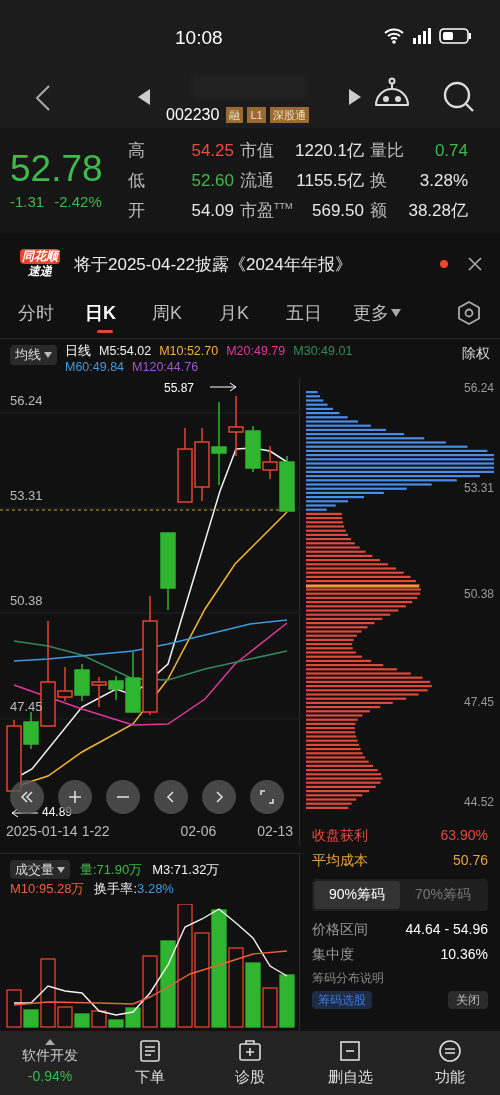 The height and width of the screenshot is (1095, 500). What do you see at coordinates (193, 115) in the screenshot?
I see `stock-code: 002230` at bounding box center [193, 115].